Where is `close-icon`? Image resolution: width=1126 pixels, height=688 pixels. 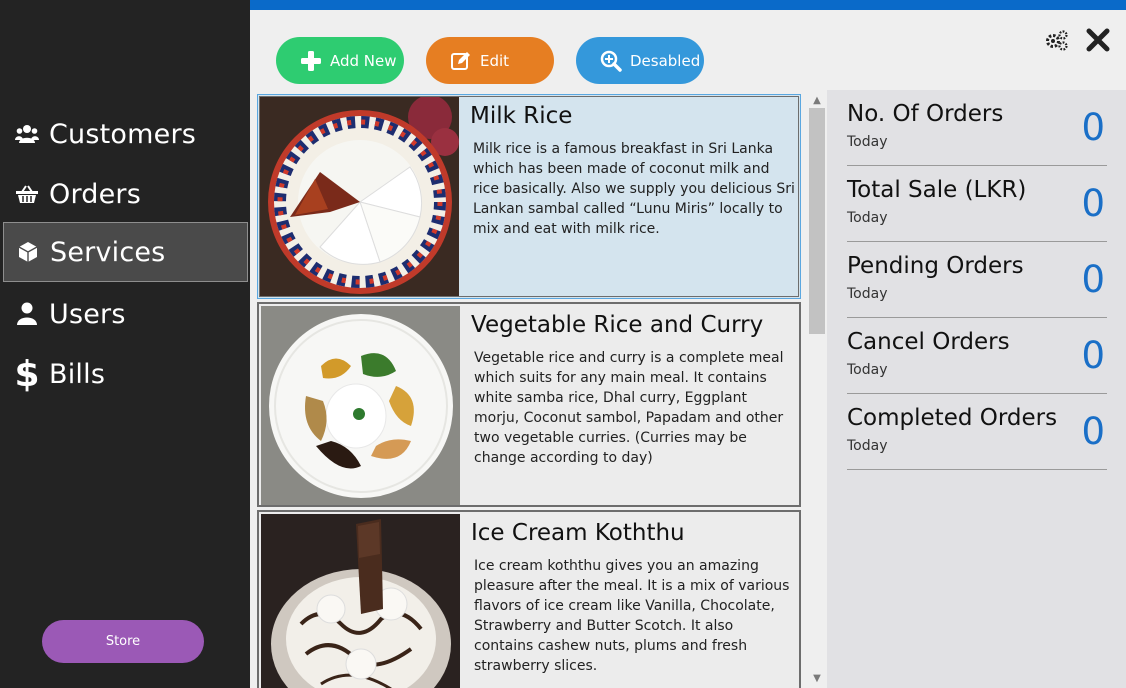
close-icon is located at coordinates (1098, 40).